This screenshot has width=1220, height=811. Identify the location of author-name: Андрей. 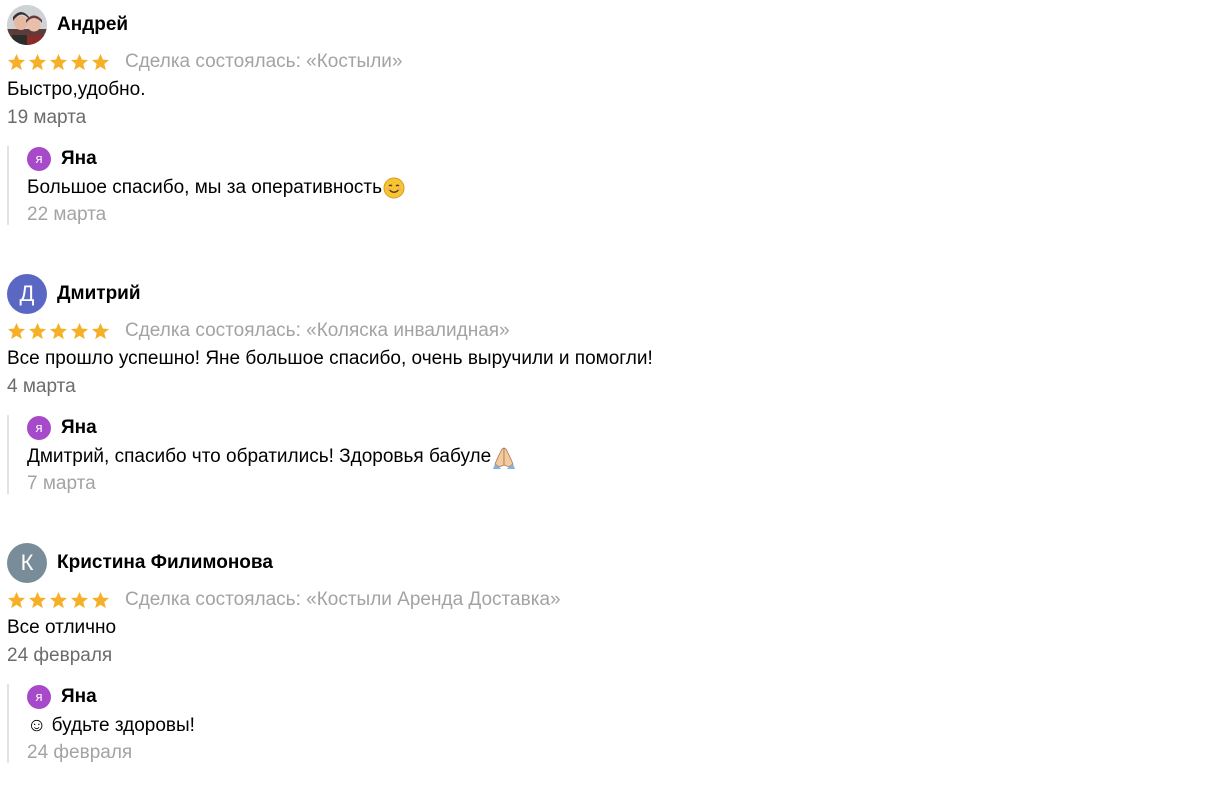
(92, 25).